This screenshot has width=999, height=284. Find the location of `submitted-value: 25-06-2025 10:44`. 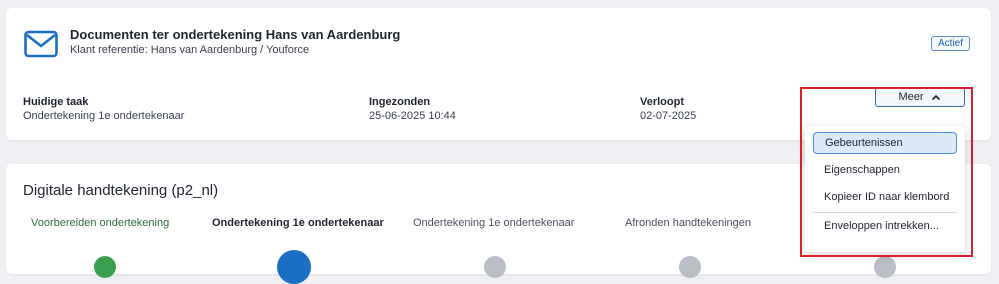

submitted-value: 25-06-2025 10:44 is located at coordinates (412, 116).